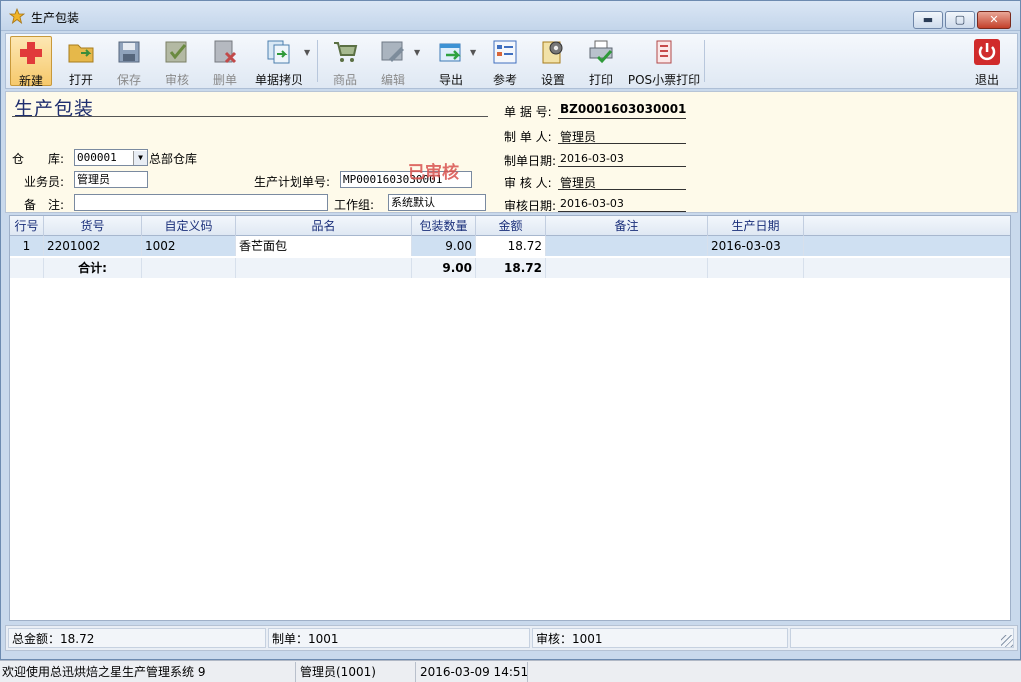 The image size is (1021, 682). What do you see at coordinates (528, 137) in the screenshot?
I see `maker-label: 制 单 人:` at bounding box center [528, 137].